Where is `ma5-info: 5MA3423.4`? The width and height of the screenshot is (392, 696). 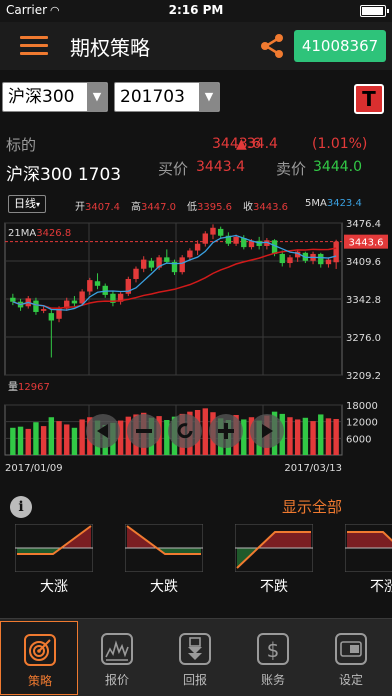 ma5-info: 5MA3423.4 is located at coordinates (333, 203).